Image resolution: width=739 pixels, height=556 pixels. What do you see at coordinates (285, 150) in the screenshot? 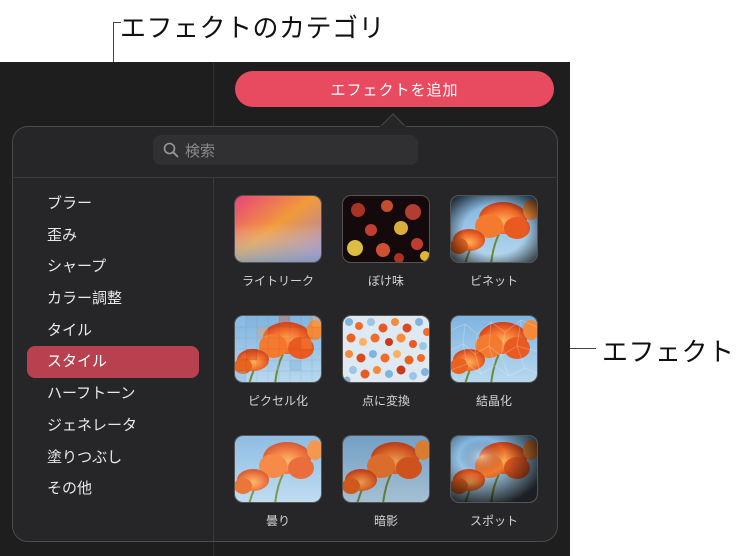
I see `search-field: 検索` at bounding box center [285, 150].